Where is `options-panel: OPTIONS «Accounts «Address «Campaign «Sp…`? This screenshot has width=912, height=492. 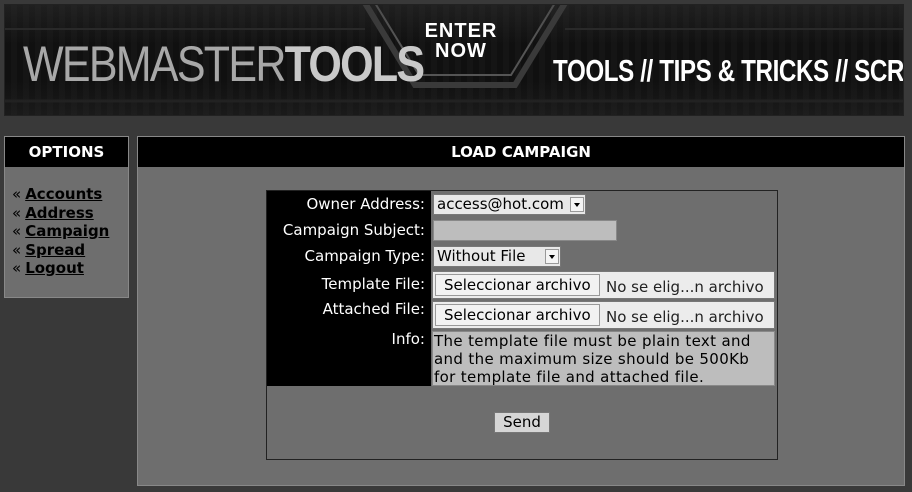
options-panel: OPTIONS «Accounts «Address «Campaign «Sp… is located at coordinates (66, 217).